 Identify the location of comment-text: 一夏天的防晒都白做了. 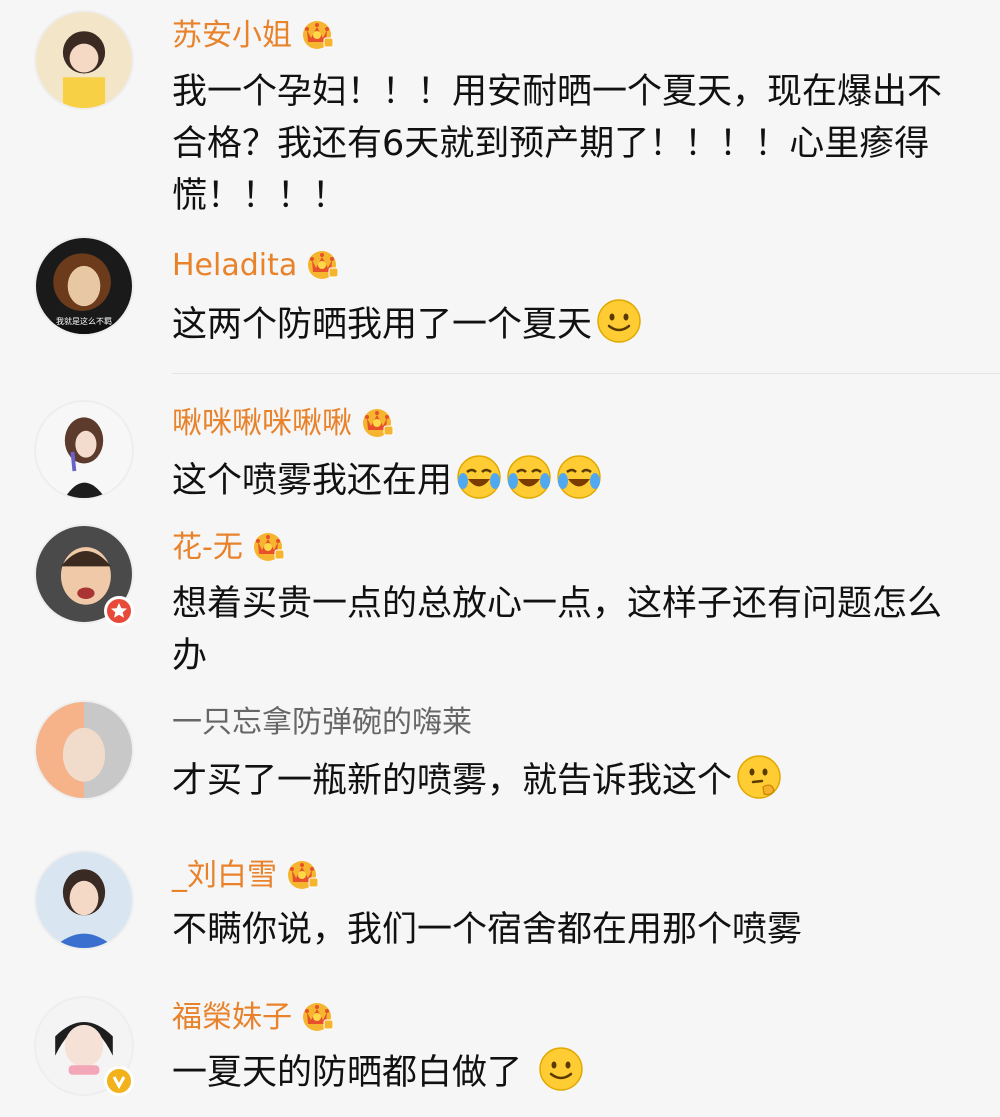
(572, 1072).